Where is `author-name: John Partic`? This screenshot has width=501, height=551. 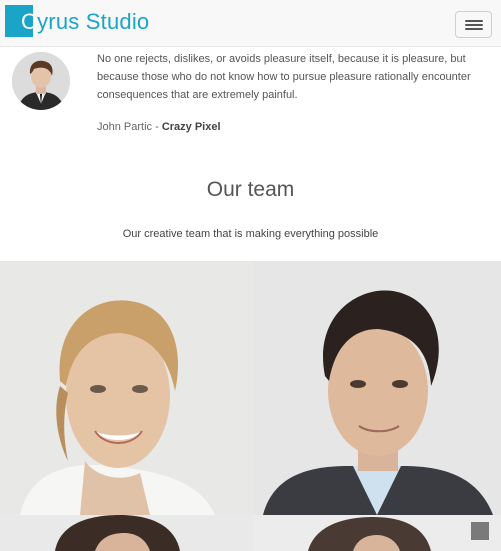 author-name: John Partic is located at coordinates (125, 127).